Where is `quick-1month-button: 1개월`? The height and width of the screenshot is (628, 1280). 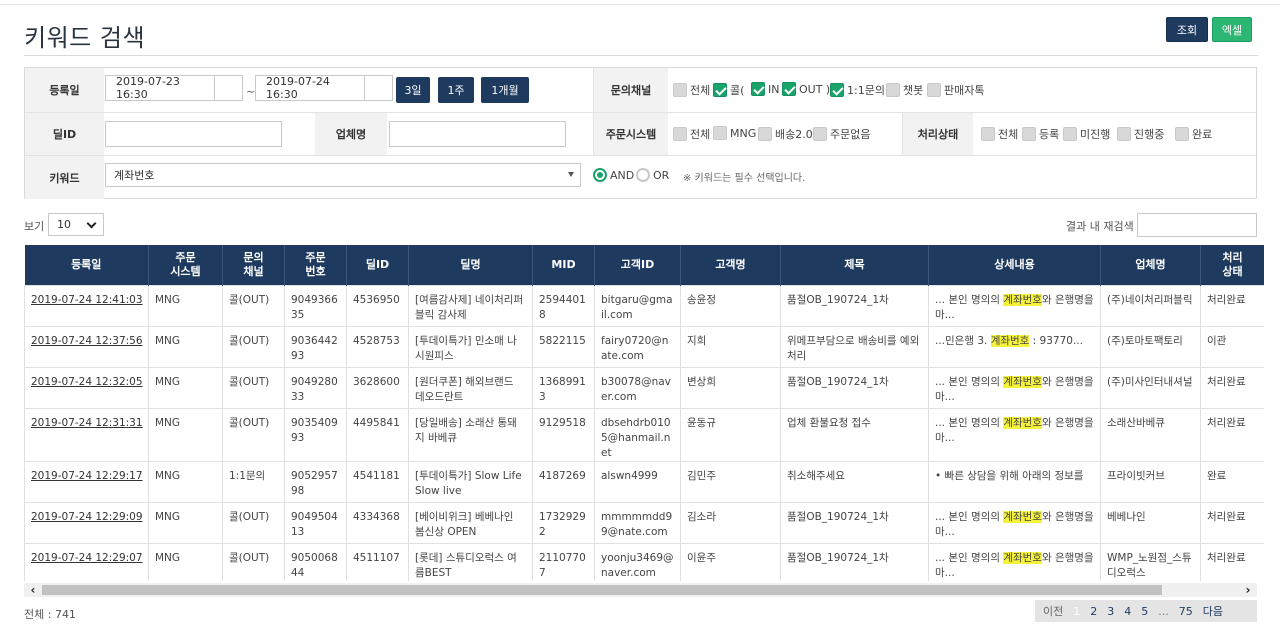
quick-1month-button: 1개월 is located at coordinates (505, 90).